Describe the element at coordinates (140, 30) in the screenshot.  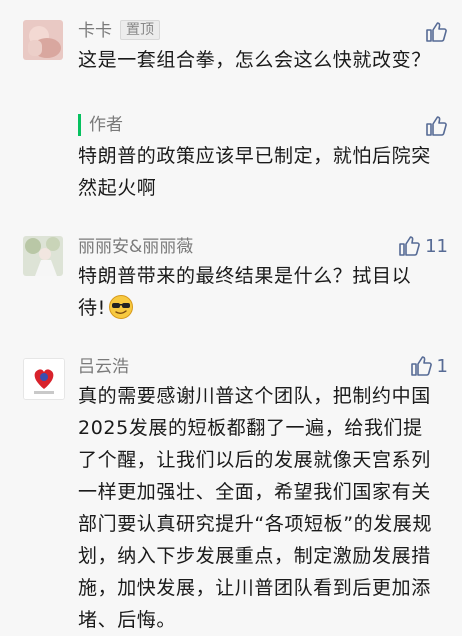
I see `pinned-badge: 置顶` at that location.